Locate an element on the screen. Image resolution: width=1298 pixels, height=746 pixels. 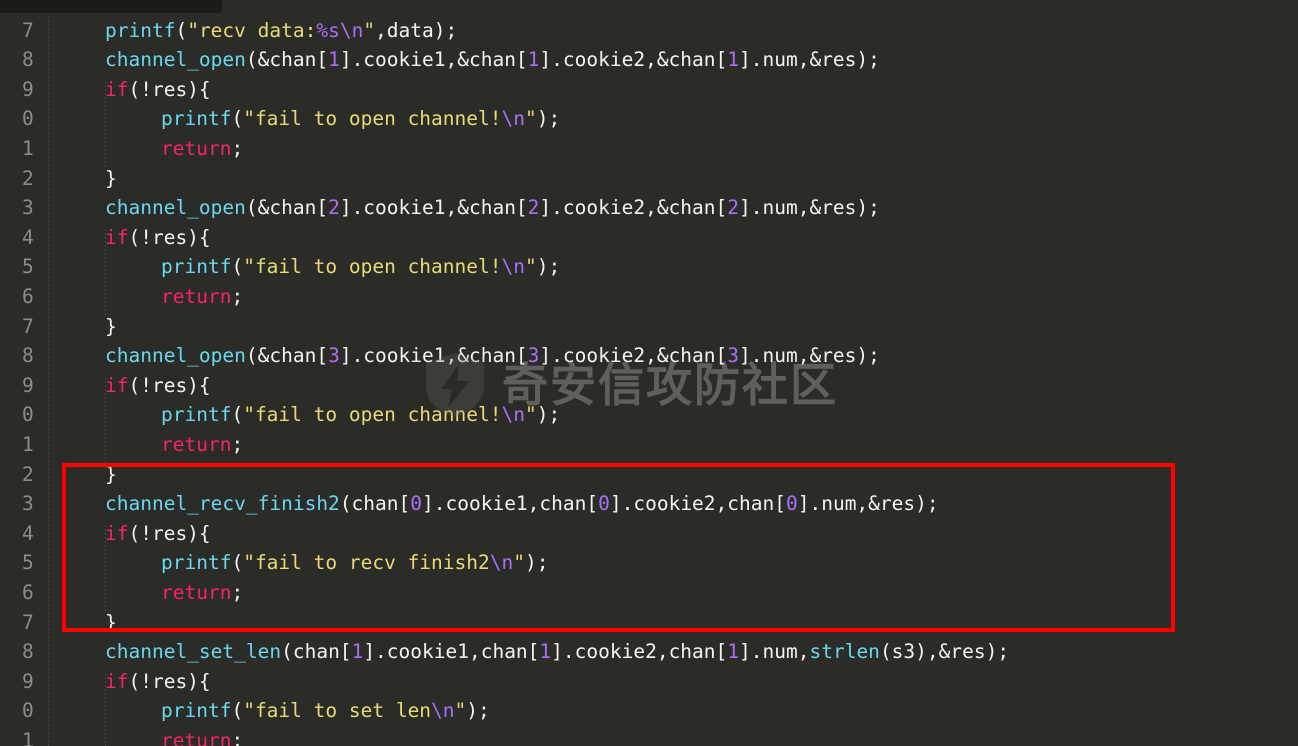
code-token-pn: ].num,&res); is located at coordinates (809, 60).